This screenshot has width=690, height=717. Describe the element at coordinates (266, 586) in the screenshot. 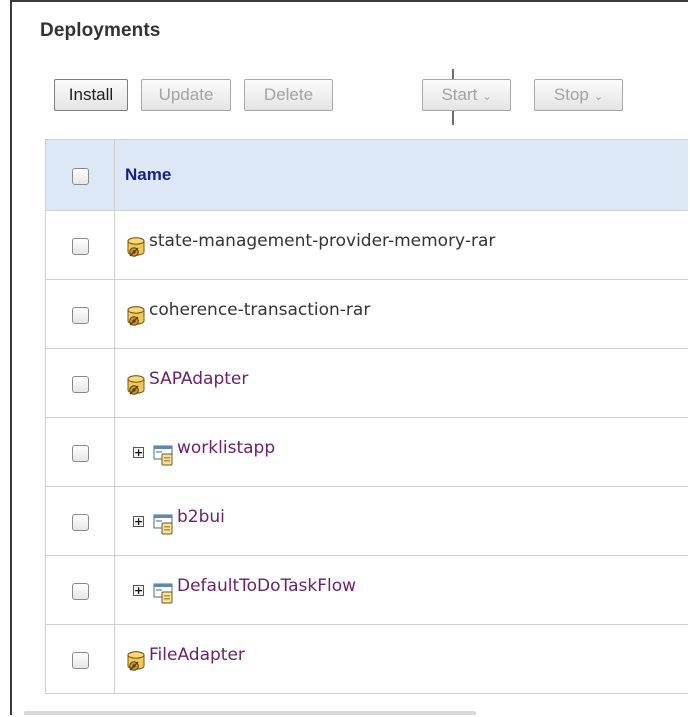

I see `deployment-name-link: DefaultToDoTaskFlow` at that location.